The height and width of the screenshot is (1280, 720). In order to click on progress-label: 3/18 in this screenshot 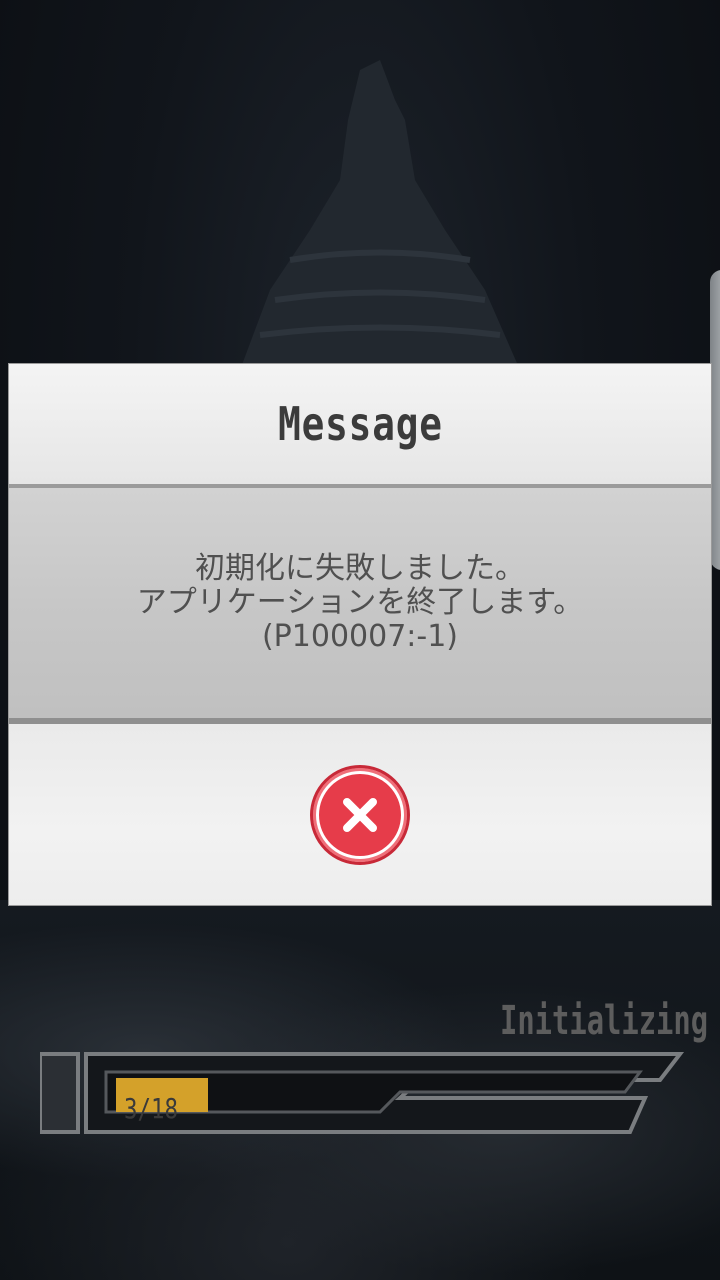, I will do `click(151, 1108)`.